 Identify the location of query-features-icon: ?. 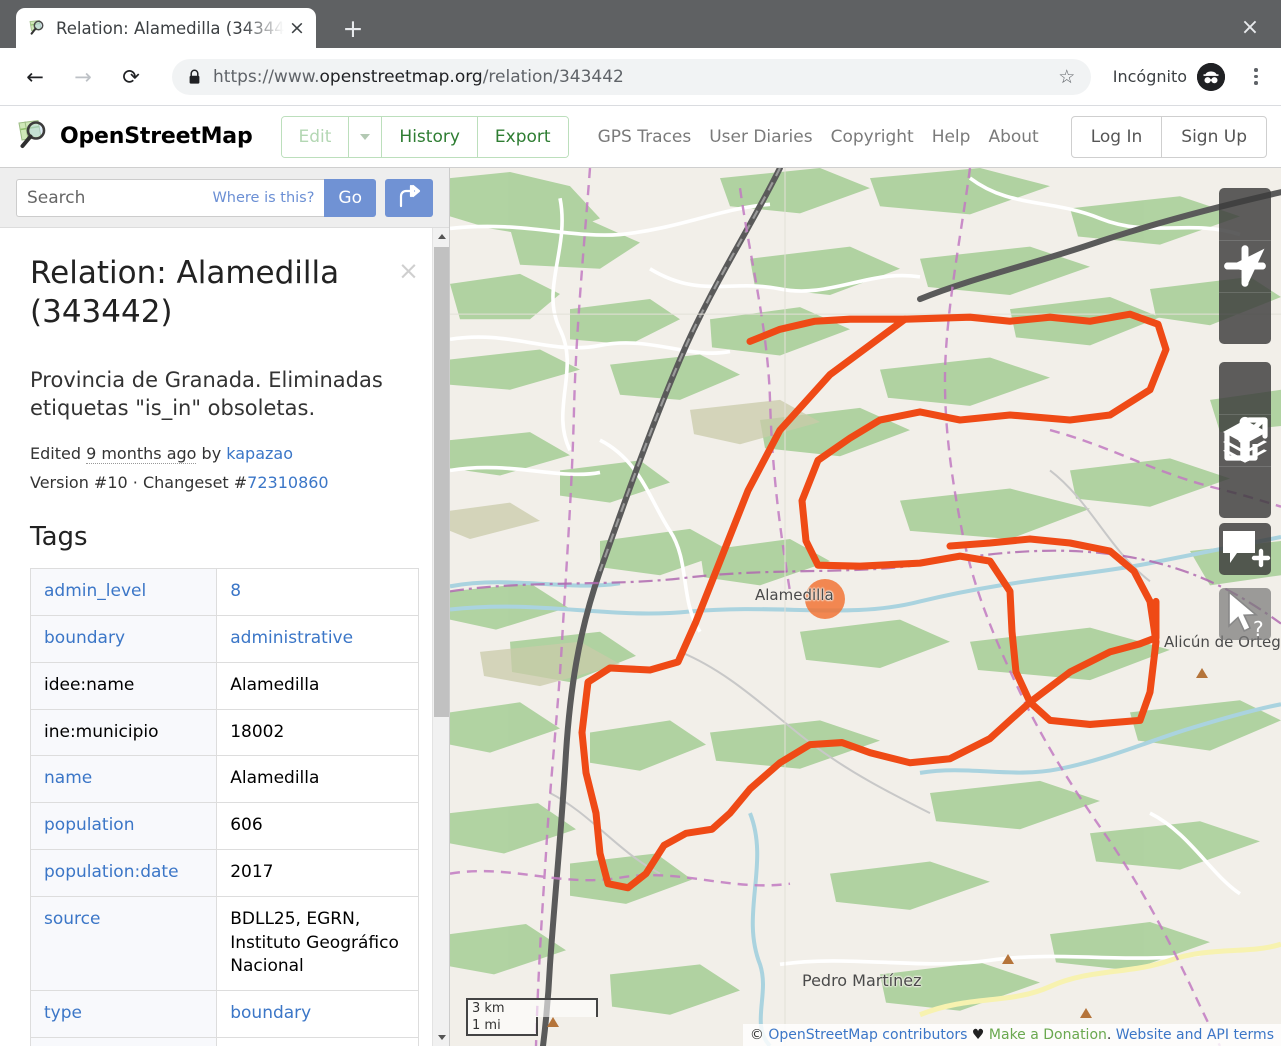
(1245, 614).